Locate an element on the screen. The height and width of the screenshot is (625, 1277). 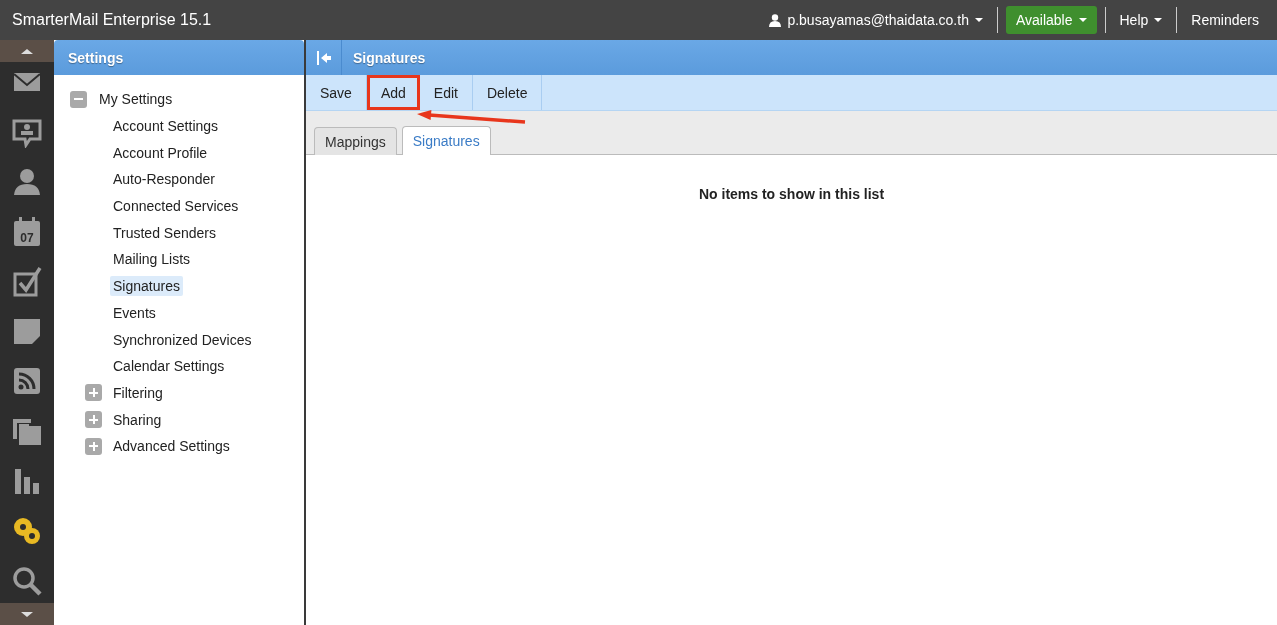
empty-message: No items to show in this list is located at coordinates (791, 194).